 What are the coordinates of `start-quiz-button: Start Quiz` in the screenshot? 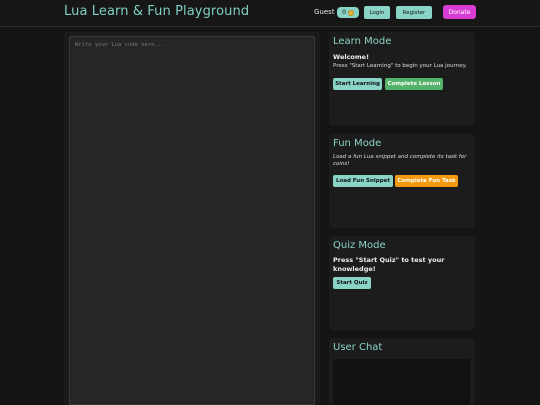 It's located at (352, 283).